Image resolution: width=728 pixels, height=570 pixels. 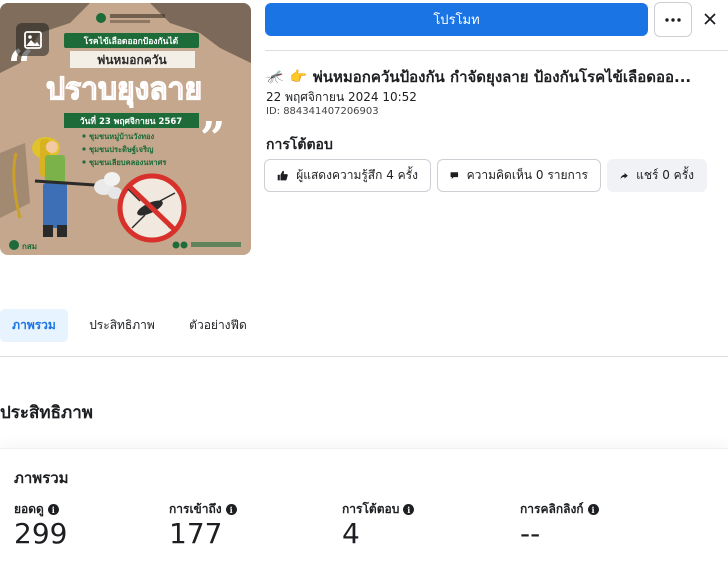 What do you see at coordinates (351, 533) in the screenshot?
I see `metric-engagement-value: 4` at bounding box center [351, 533].